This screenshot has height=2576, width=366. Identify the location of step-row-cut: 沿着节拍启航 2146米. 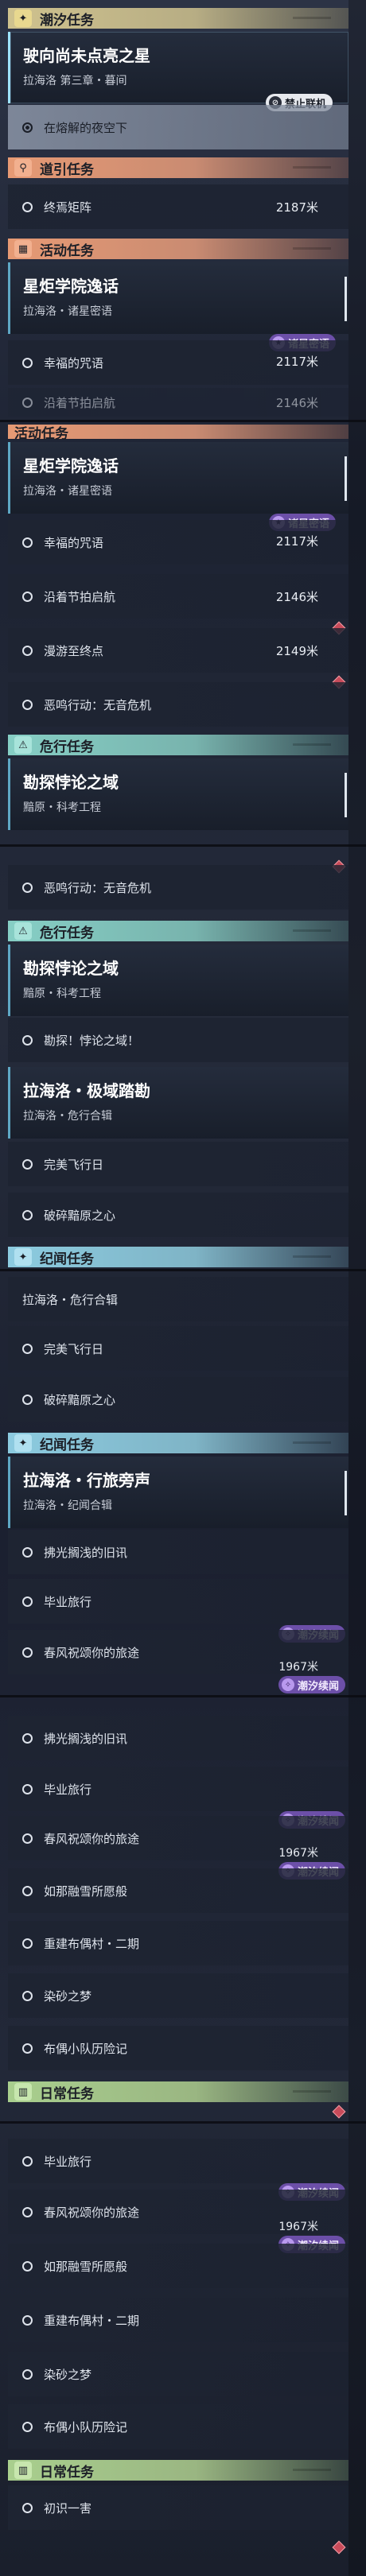
(178, 403).